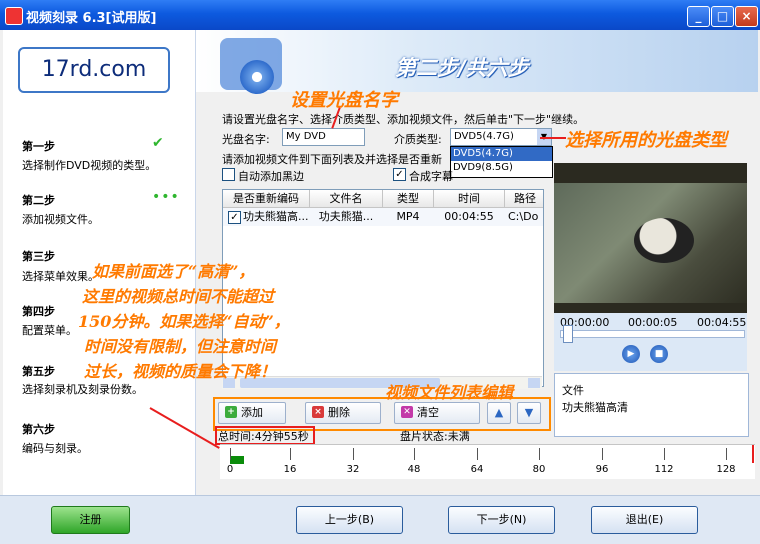 Image resolution: width=760 pixels, height=544 pixels. What do you see at coordinates (290, 469) in the screenshot?
I see `tick-label: 16` at bounding box center [290, 469].